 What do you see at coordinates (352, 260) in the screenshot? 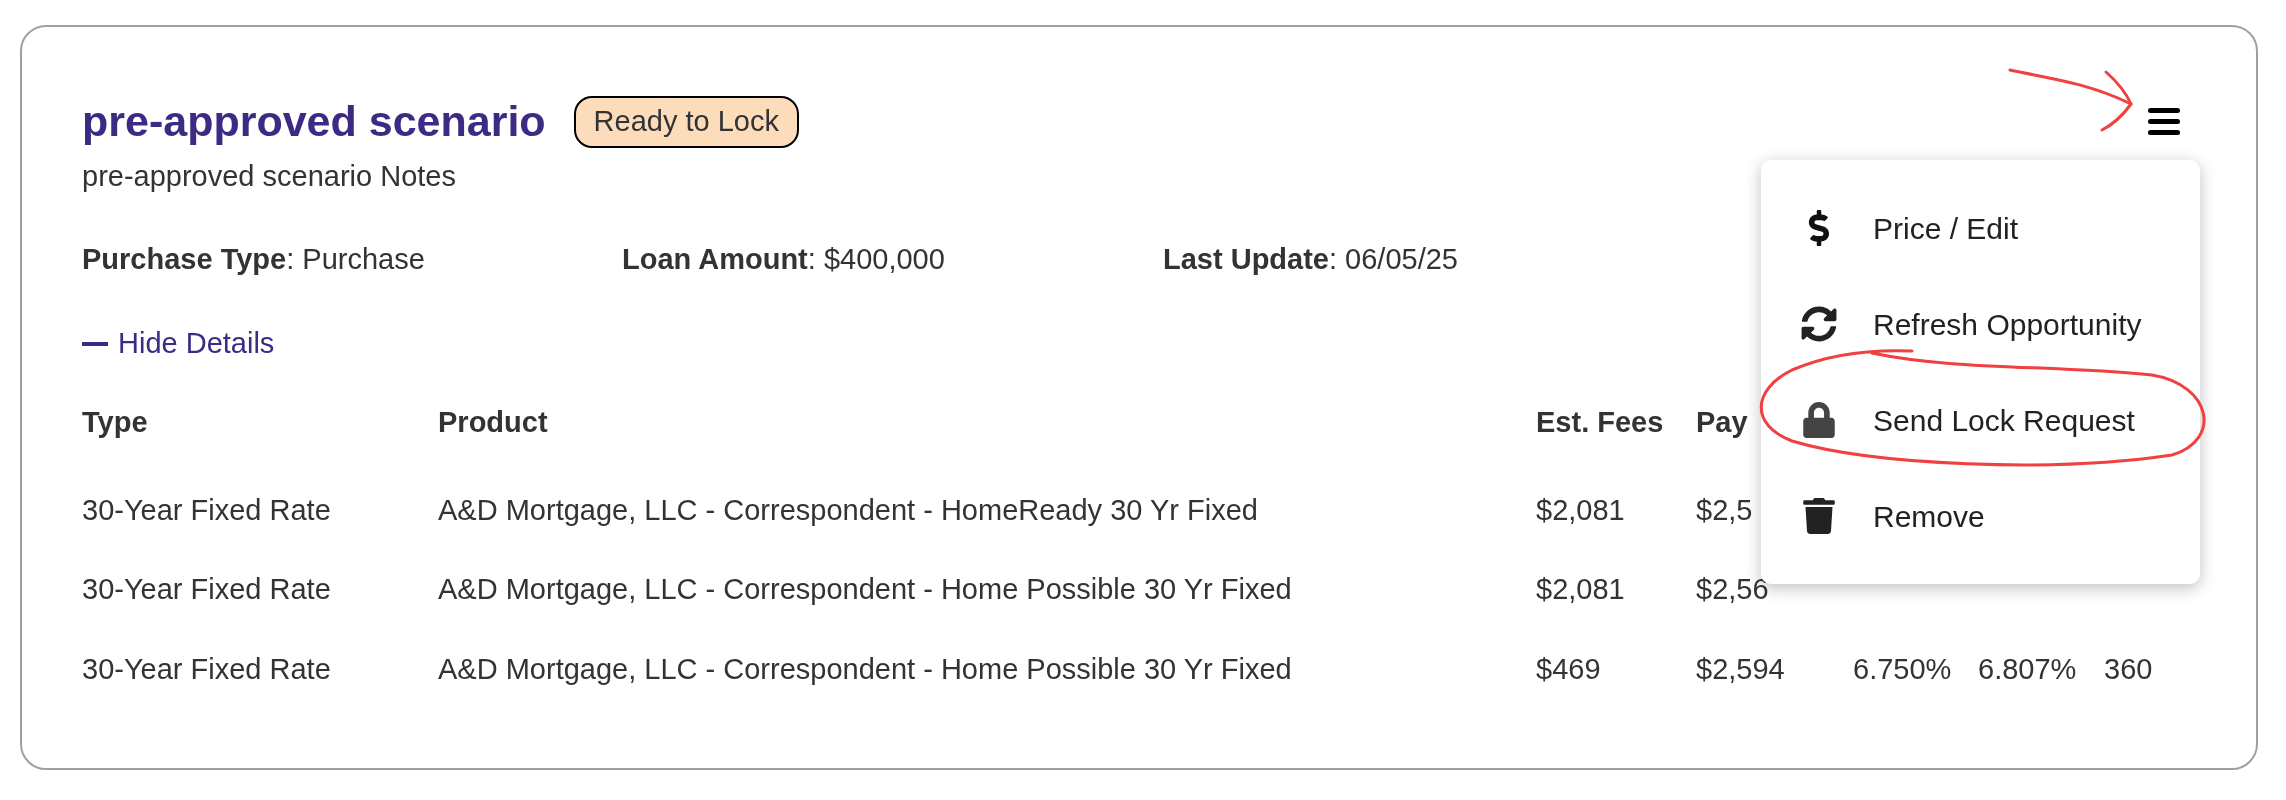
I see `summary-field: Purchase Type: Purchase` at bounding box center [352, 260].